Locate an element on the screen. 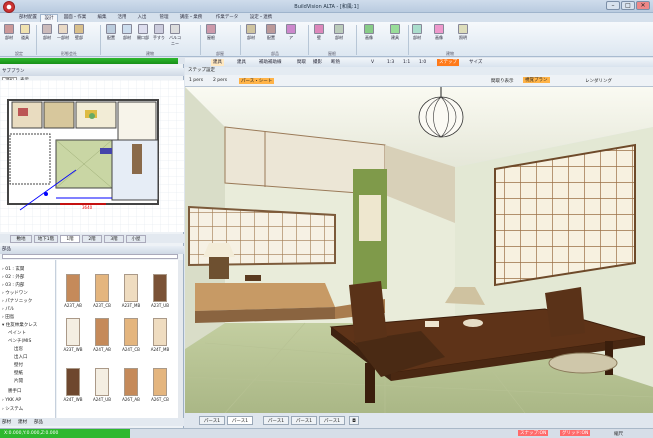 The width and height of the screenshot is (653, 438). catalog-tile: A24T_WB is located at coordinates (73, 387).